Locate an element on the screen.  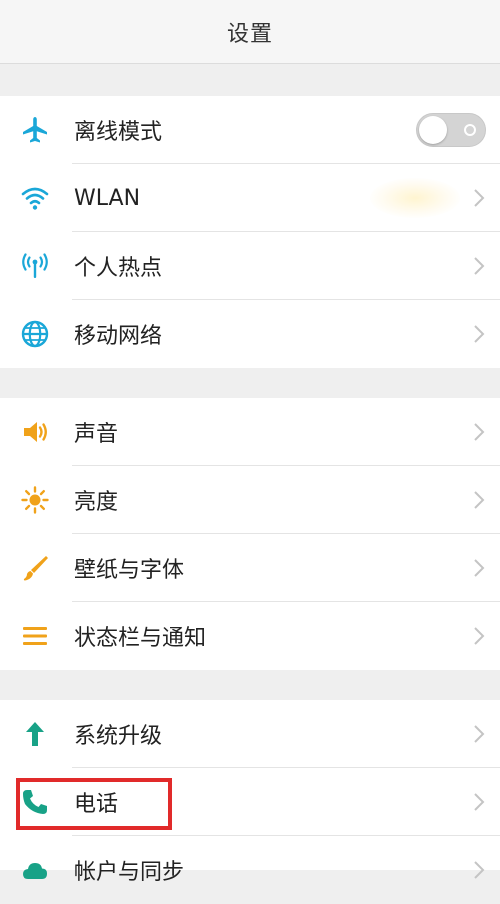
setting-label-sound: 声音 is located at coordinates (96, 434).